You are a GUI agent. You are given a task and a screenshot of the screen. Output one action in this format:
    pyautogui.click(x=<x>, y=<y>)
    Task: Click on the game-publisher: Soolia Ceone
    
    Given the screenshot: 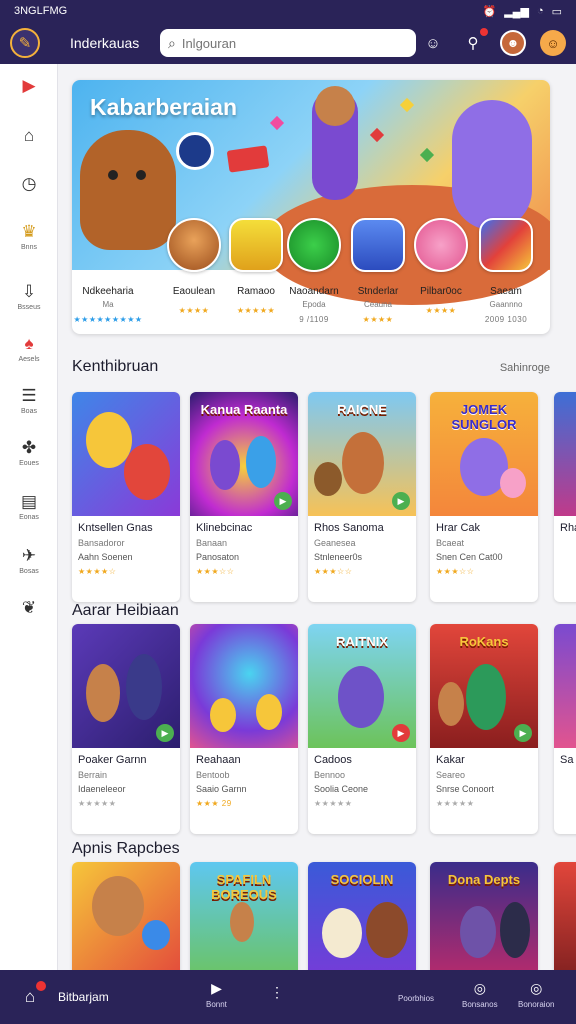 What is the action you would take?
    pyautogui.click(x=341, y=789)
    